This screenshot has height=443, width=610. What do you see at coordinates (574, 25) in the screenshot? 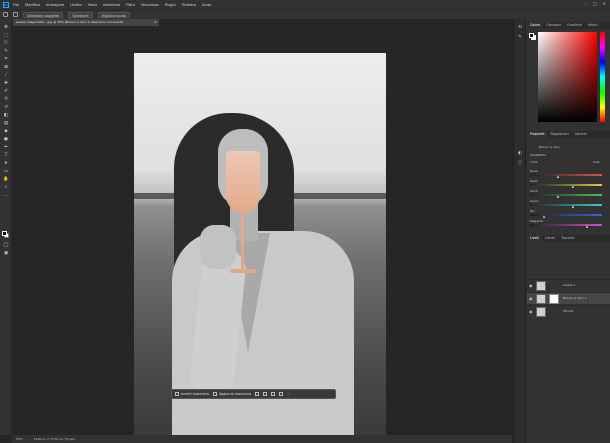
I see `tab-gradienti: Gradienti` at bounding box center [574, 25].